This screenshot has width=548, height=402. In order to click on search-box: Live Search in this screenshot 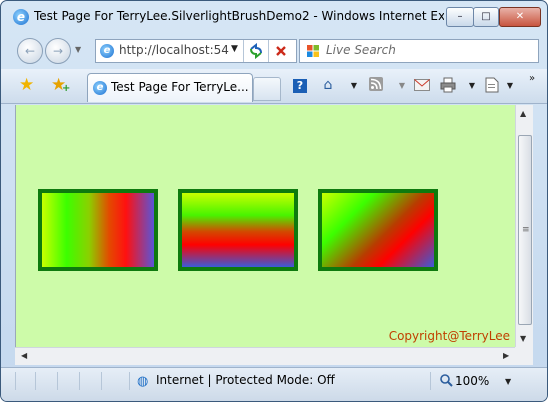, I will do `click(419, 51)`.